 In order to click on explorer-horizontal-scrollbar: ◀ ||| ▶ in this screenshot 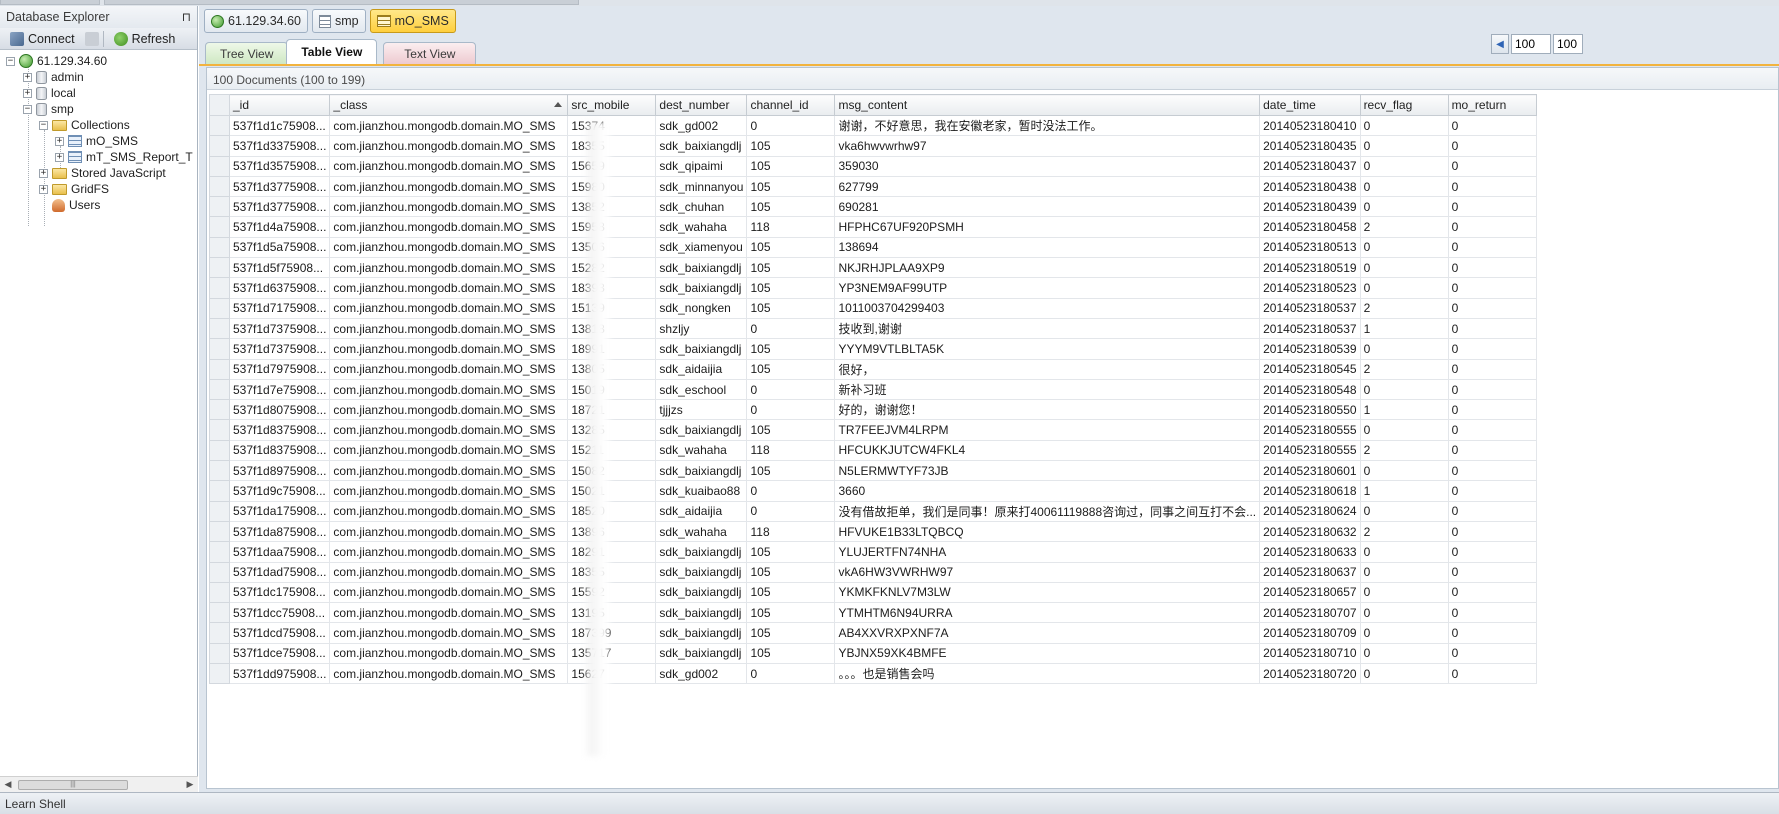, I will do `click(99, 784)`.